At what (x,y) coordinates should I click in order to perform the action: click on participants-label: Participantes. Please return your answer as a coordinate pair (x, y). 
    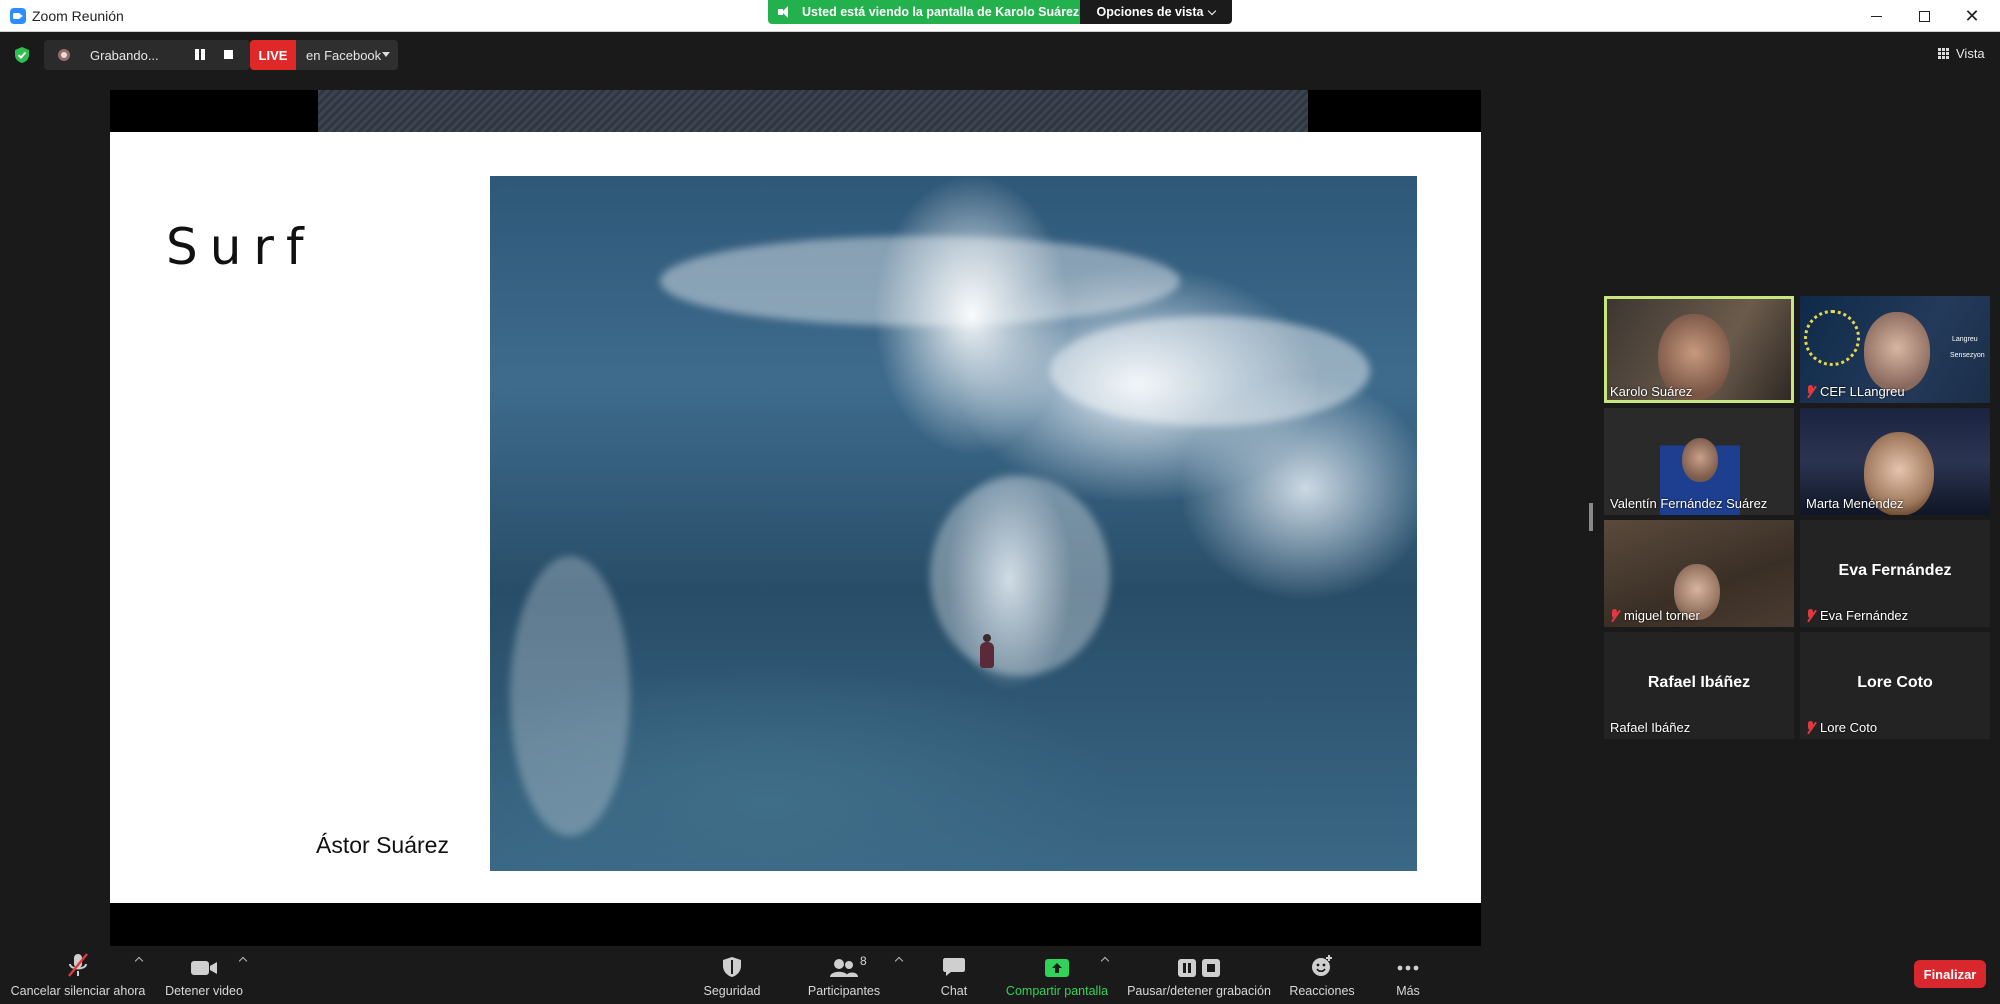
    Looking at the image, I should click on (844, 991).